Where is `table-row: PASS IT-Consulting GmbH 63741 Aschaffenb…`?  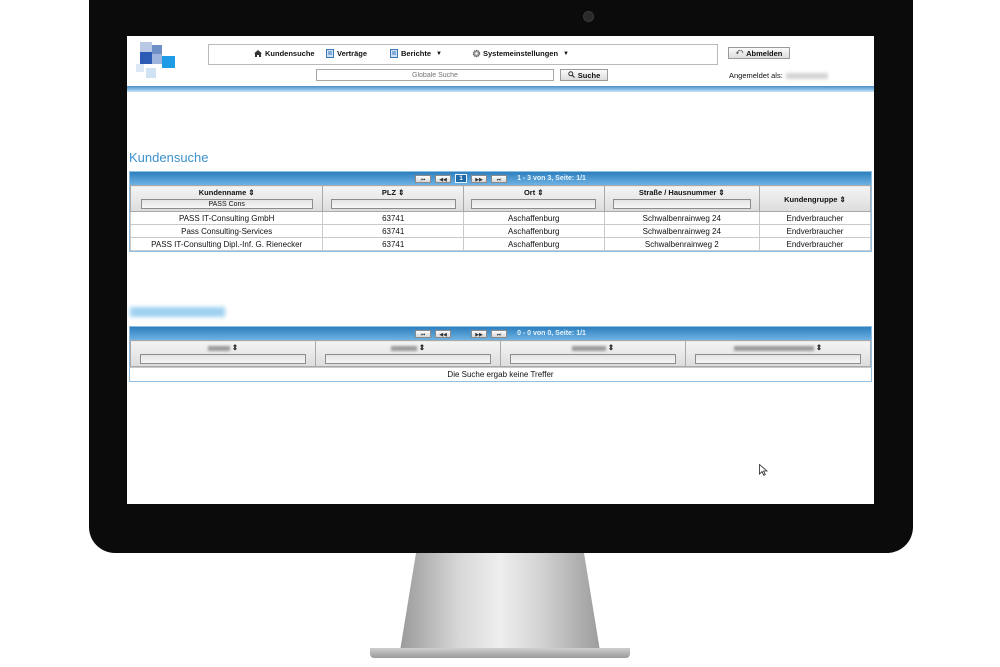
table-row: PASS IT-Consulting GmbH 63741 Aschaffenb… is located at coordinates (500, 218).